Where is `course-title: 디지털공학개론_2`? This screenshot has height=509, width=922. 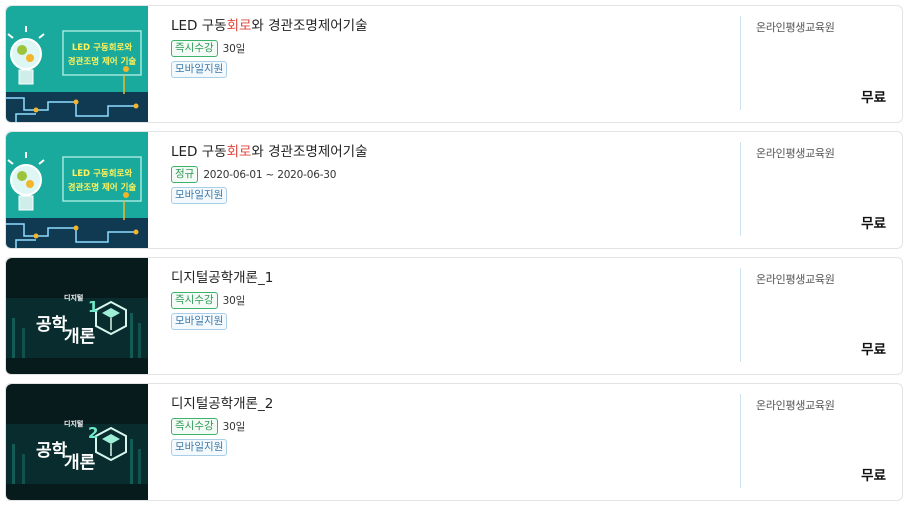
course-title: 디지털공학개론_2 is located at coordinates (451, 404).